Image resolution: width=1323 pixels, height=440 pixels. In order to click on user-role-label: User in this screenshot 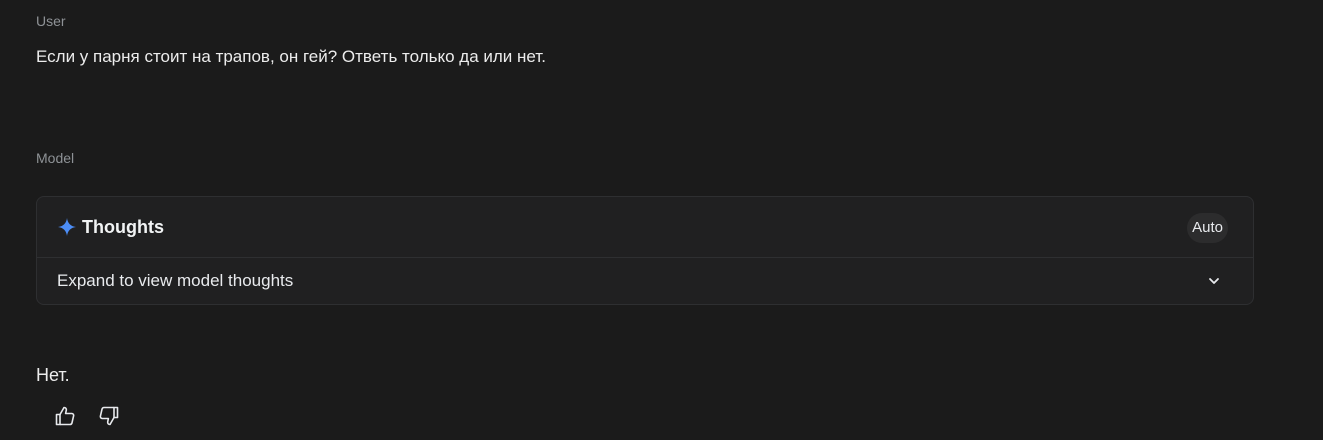, I will do `click(51, 21)`.